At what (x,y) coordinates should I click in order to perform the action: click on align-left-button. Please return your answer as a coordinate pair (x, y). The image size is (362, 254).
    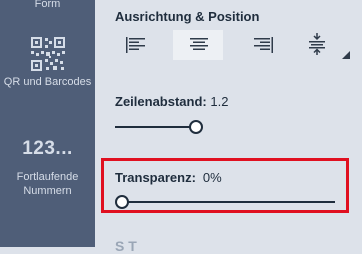
    Looking at the image, I should click on (135, 45).